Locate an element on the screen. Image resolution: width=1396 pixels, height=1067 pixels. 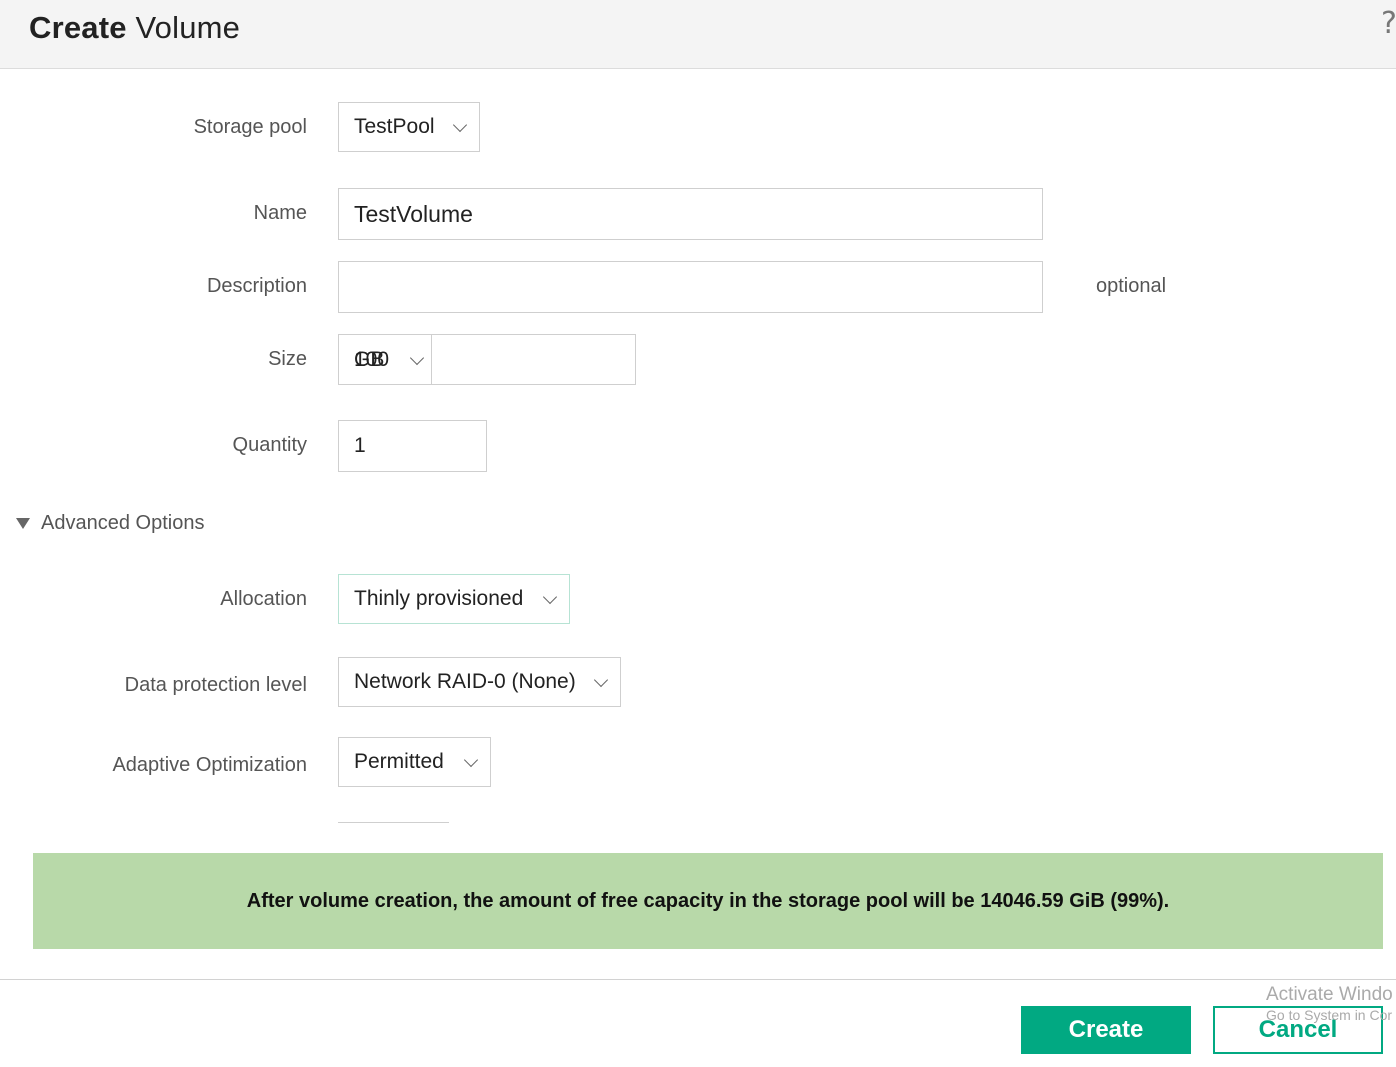
adaptive-optimization-select: Permitted is located at coordinates (414, 762).